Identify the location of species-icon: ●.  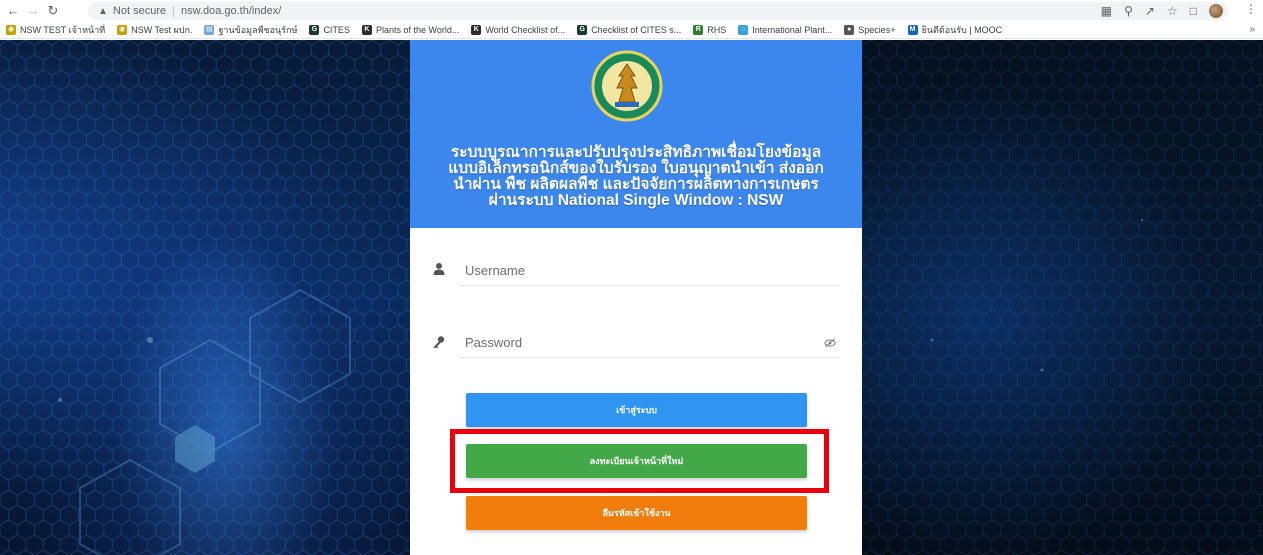
(849, 29).